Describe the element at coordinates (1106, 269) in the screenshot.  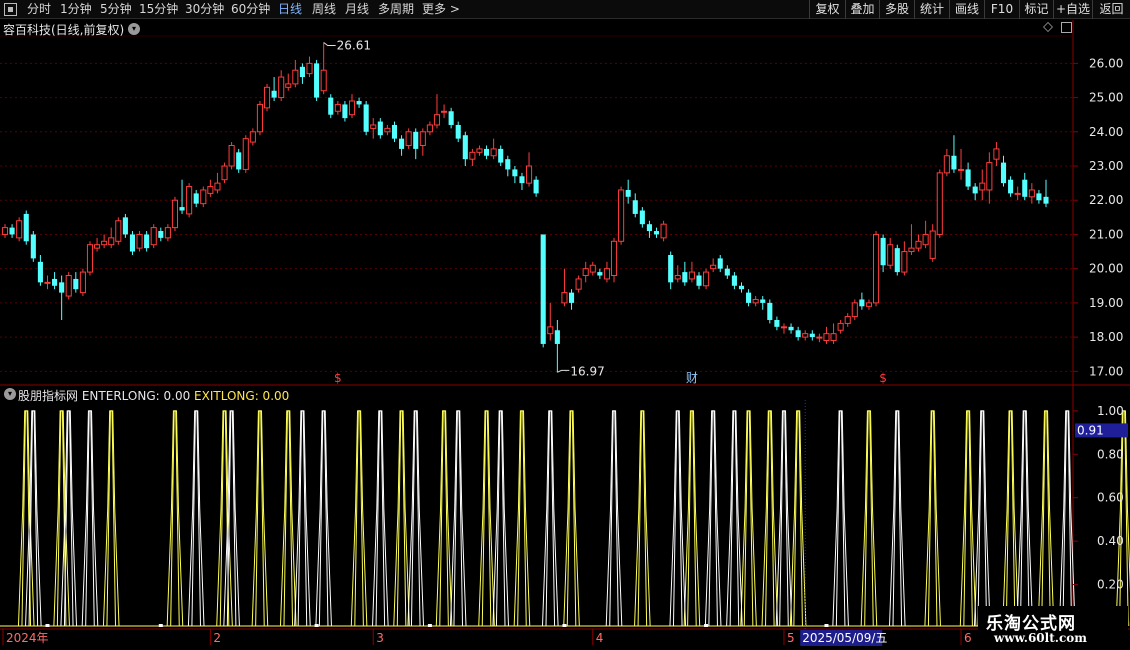
I see `price-tick-label: 20.00` at that location.